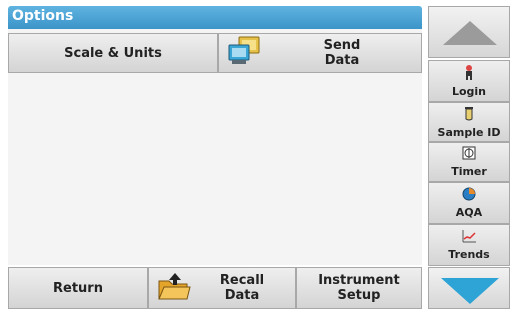 The width and height of the screenshot is (516, 316). I want to click on sidebar-item-sample-id: Sample ID, so click(469, 122).